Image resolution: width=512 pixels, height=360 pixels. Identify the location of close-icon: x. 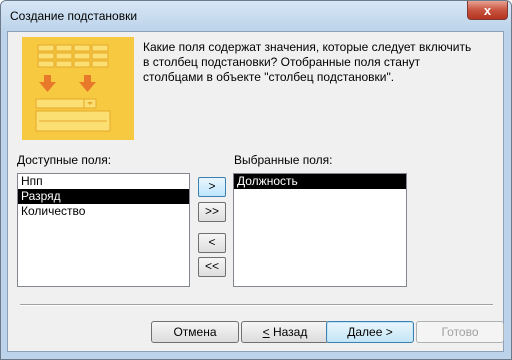
(487, 10).